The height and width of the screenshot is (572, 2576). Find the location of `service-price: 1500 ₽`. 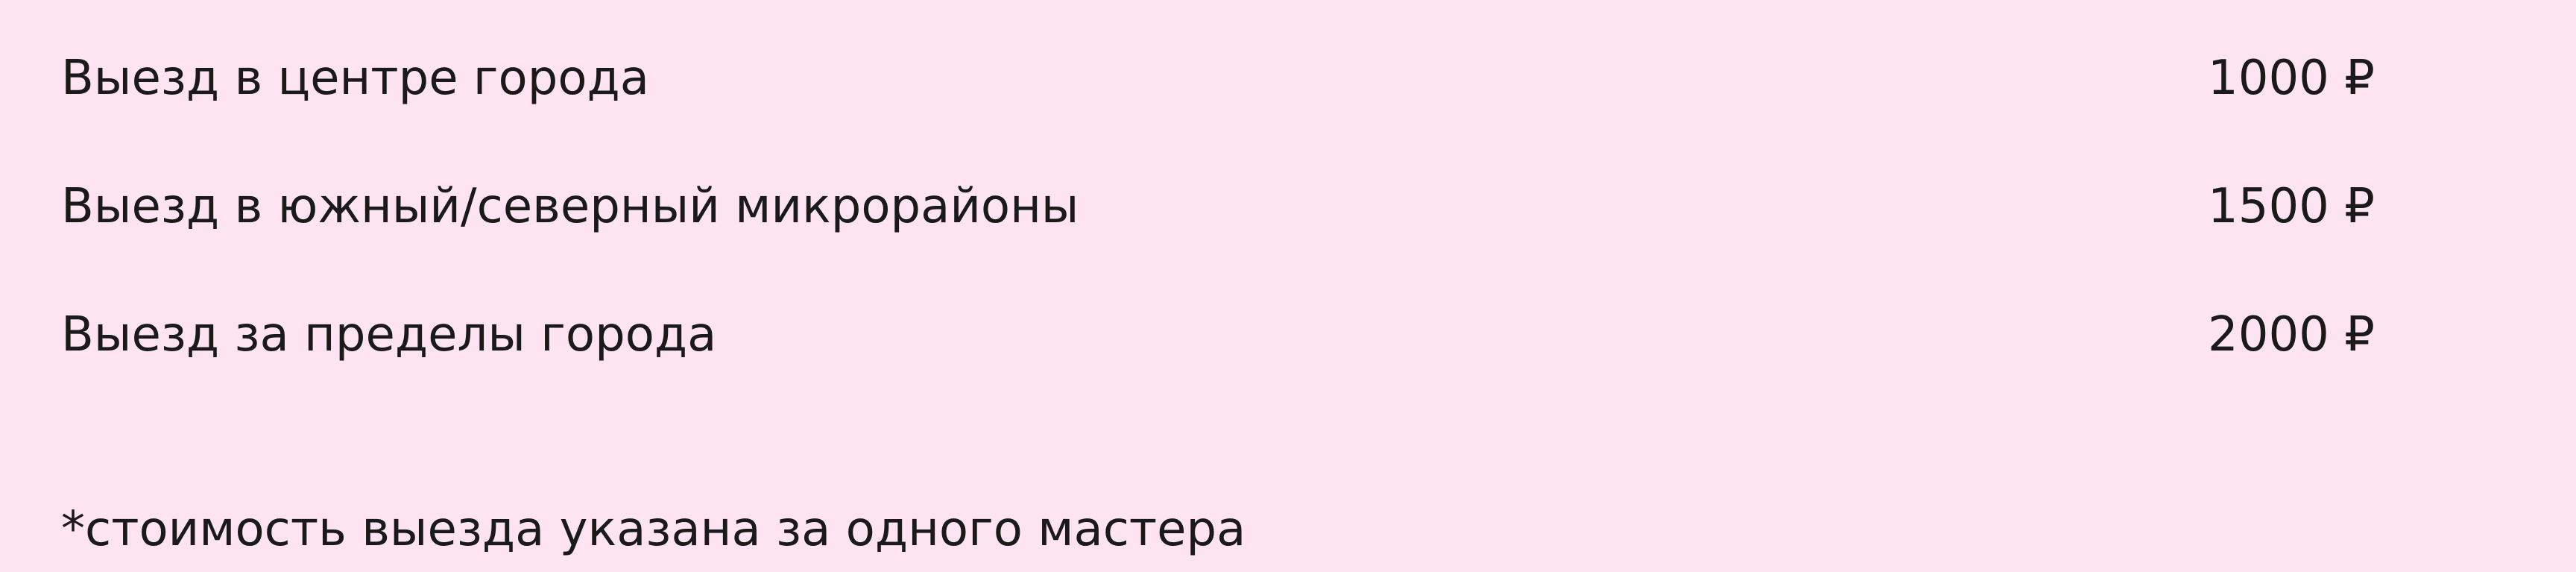

service-price: 1500 ₽ is located at coordinates (2291, 206).